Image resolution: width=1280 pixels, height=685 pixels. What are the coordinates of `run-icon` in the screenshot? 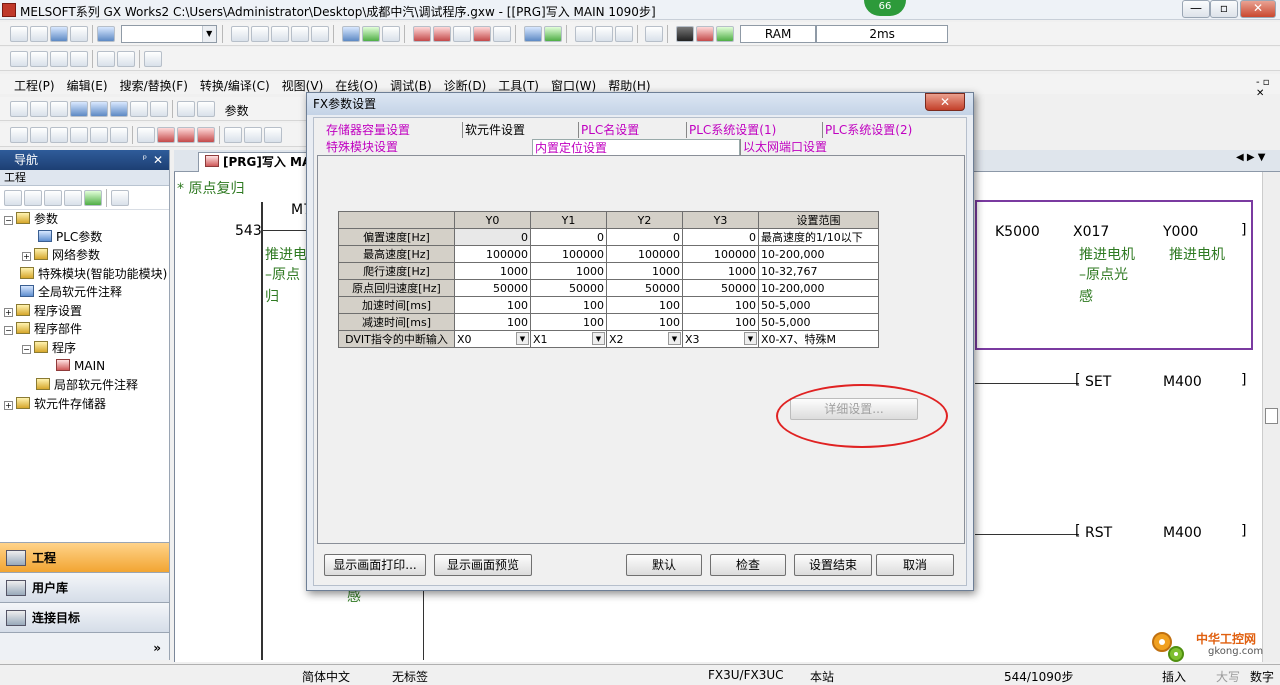 It's located at (705, 34).